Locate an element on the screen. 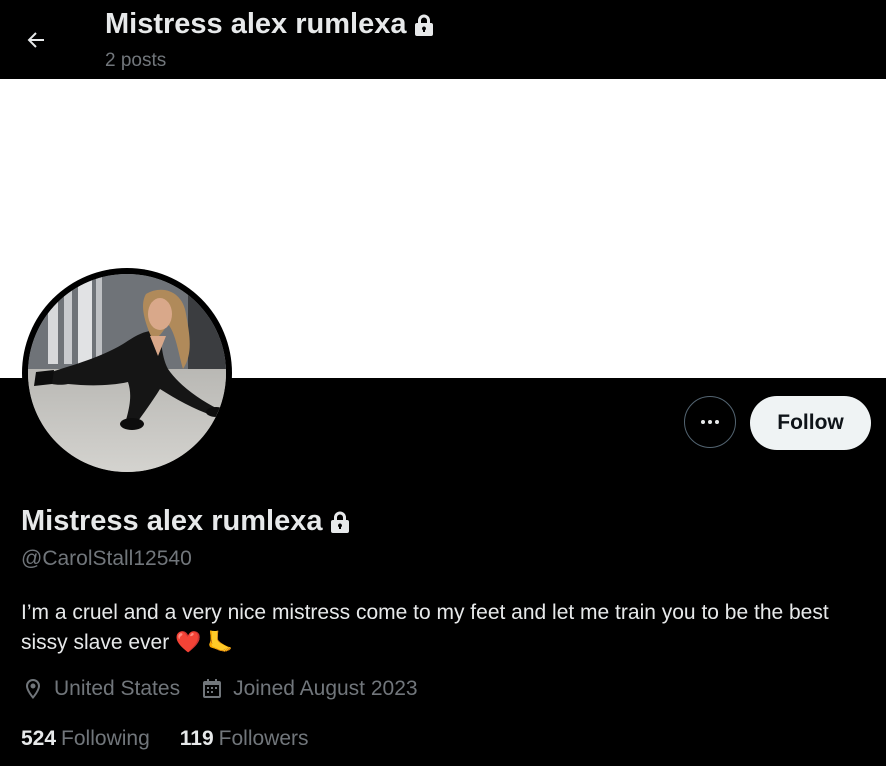 The width and height of the screenshot is (886, 766). following-count: 524 is located at coordinates (39, 738).